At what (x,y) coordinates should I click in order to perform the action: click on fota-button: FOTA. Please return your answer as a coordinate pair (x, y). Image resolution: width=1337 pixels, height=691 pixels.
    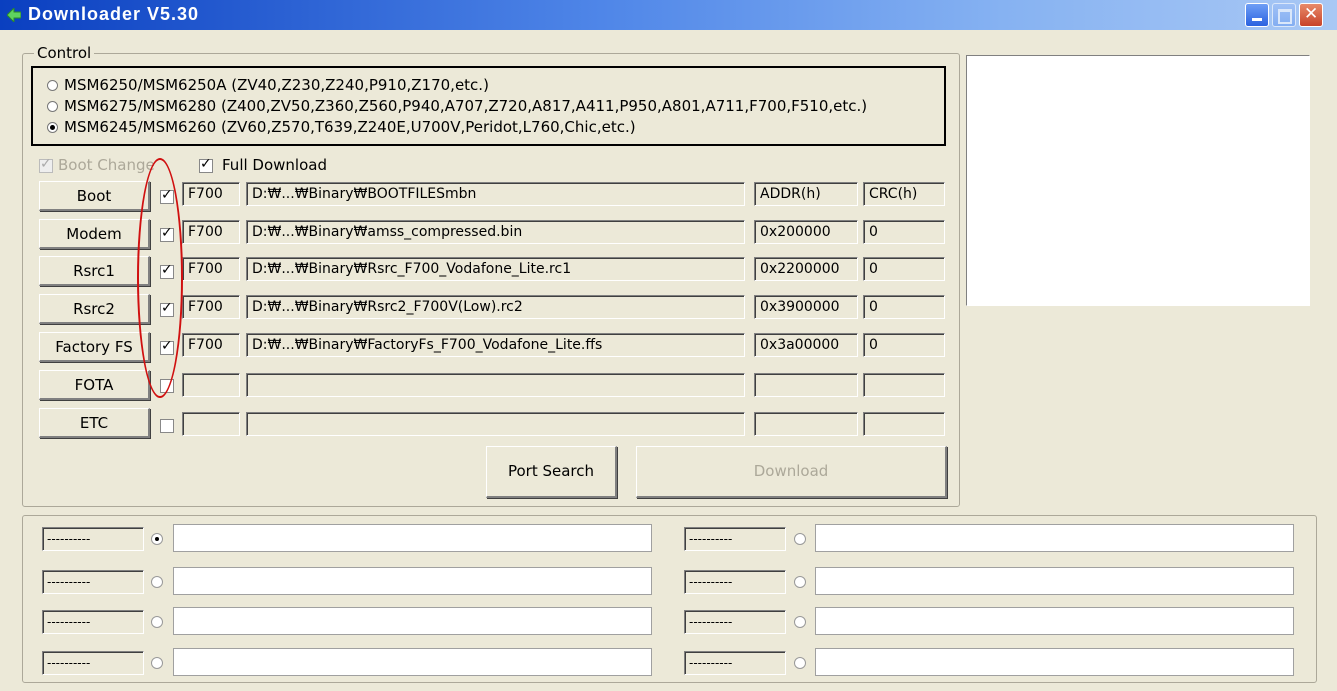
    Looking at the image, I should click on (94, 385).